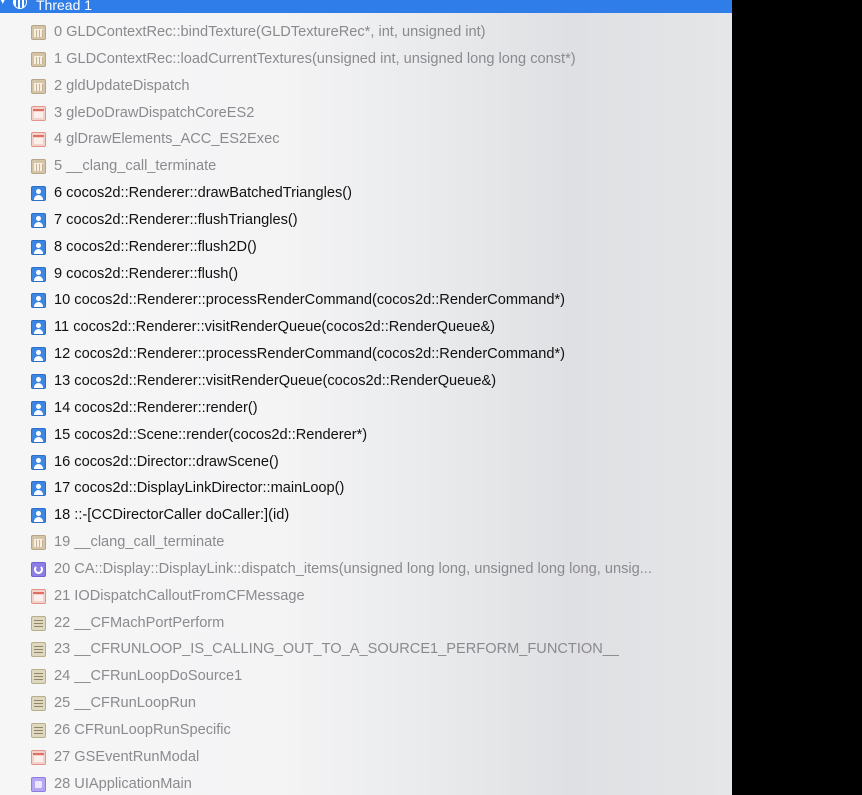 The image size is (862, 795). I want to click on stack-frame-label: 19 __clang_call_terminate, so click(139, 542).